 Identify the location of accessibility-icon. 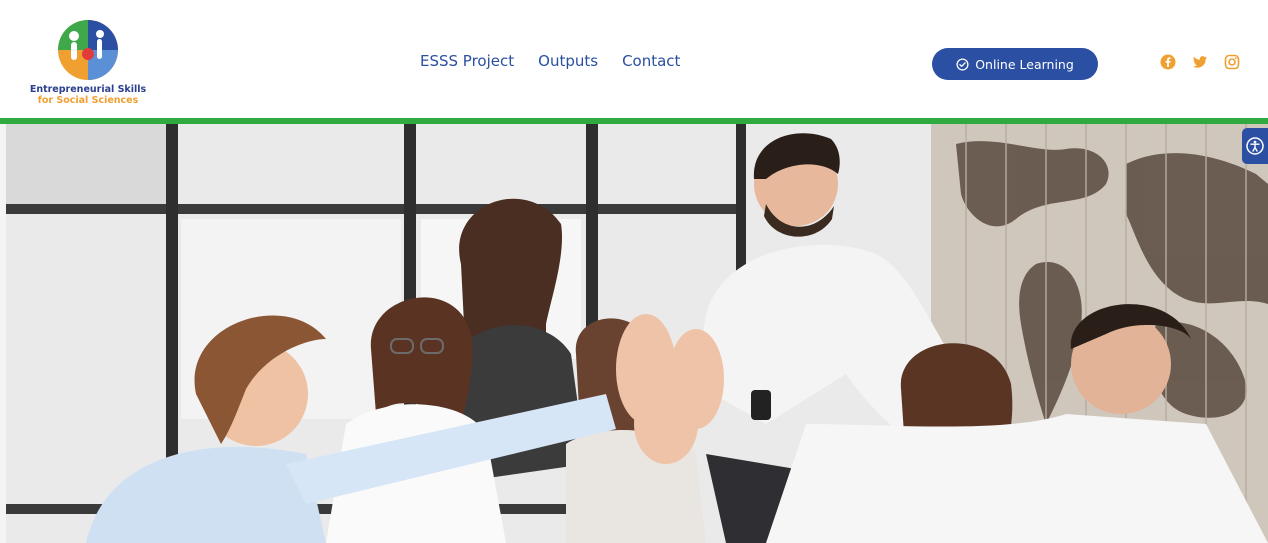
(1255, 146).